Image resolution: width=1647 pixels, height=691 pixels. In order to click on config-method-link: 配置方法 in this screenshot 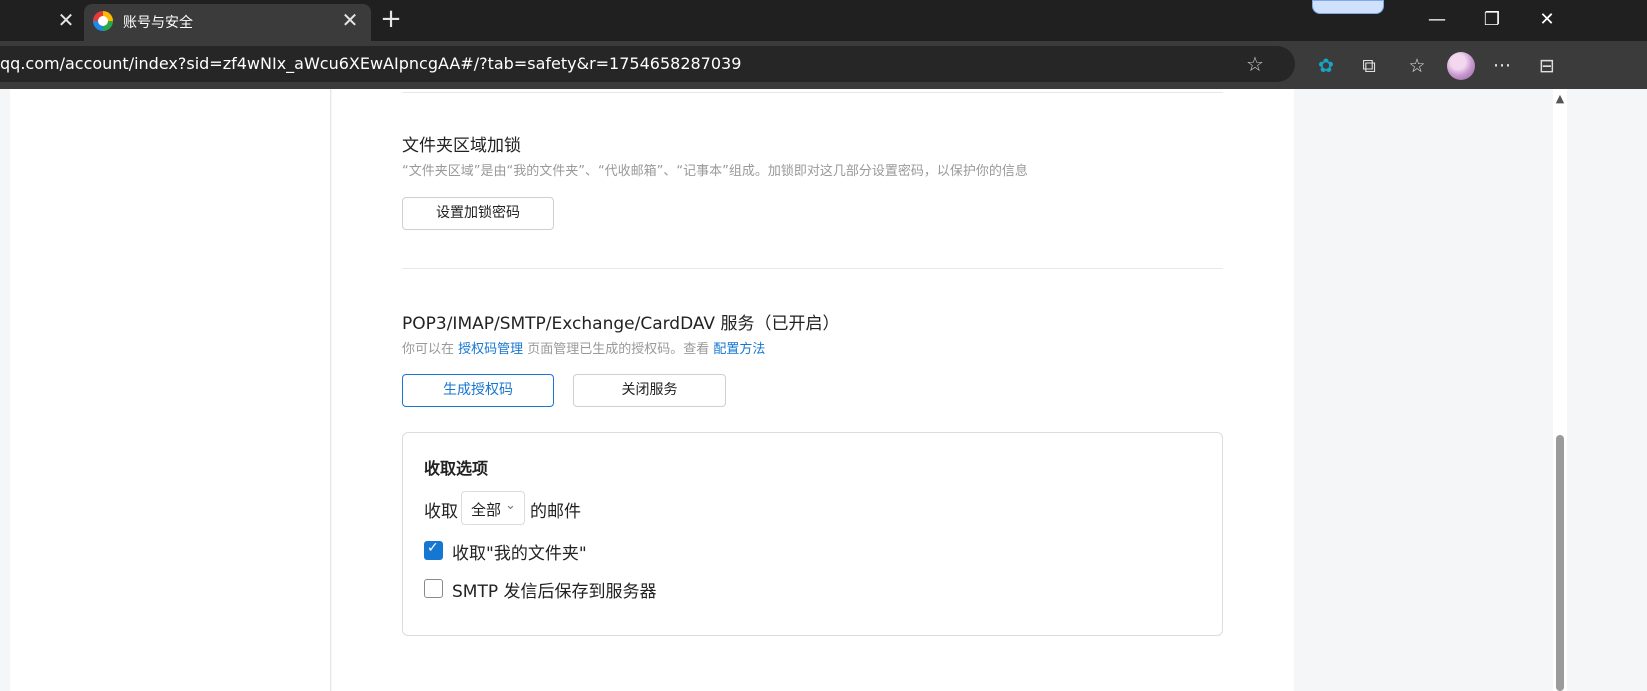, I will do `click(739, 349)`.